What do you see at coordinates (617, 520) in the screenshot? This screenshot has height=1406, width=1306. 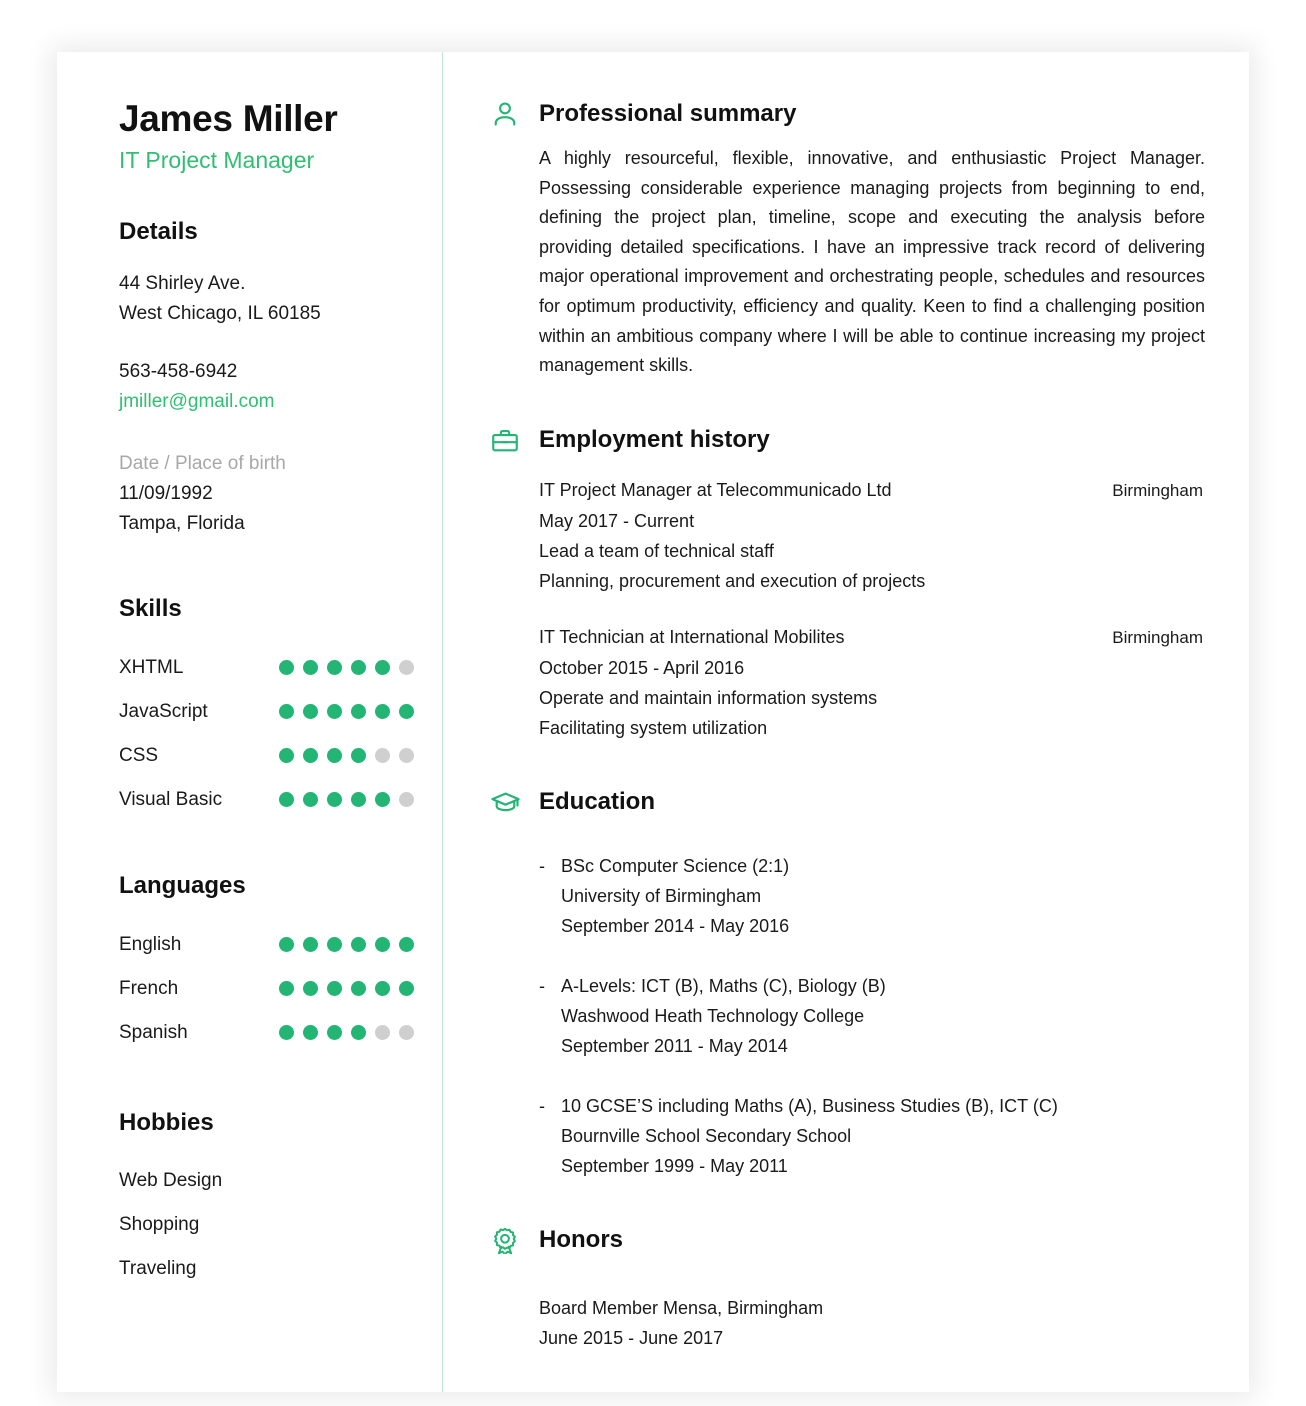 I see `employment-dates: May 2017 - Current` at bounding box center [617, 520].